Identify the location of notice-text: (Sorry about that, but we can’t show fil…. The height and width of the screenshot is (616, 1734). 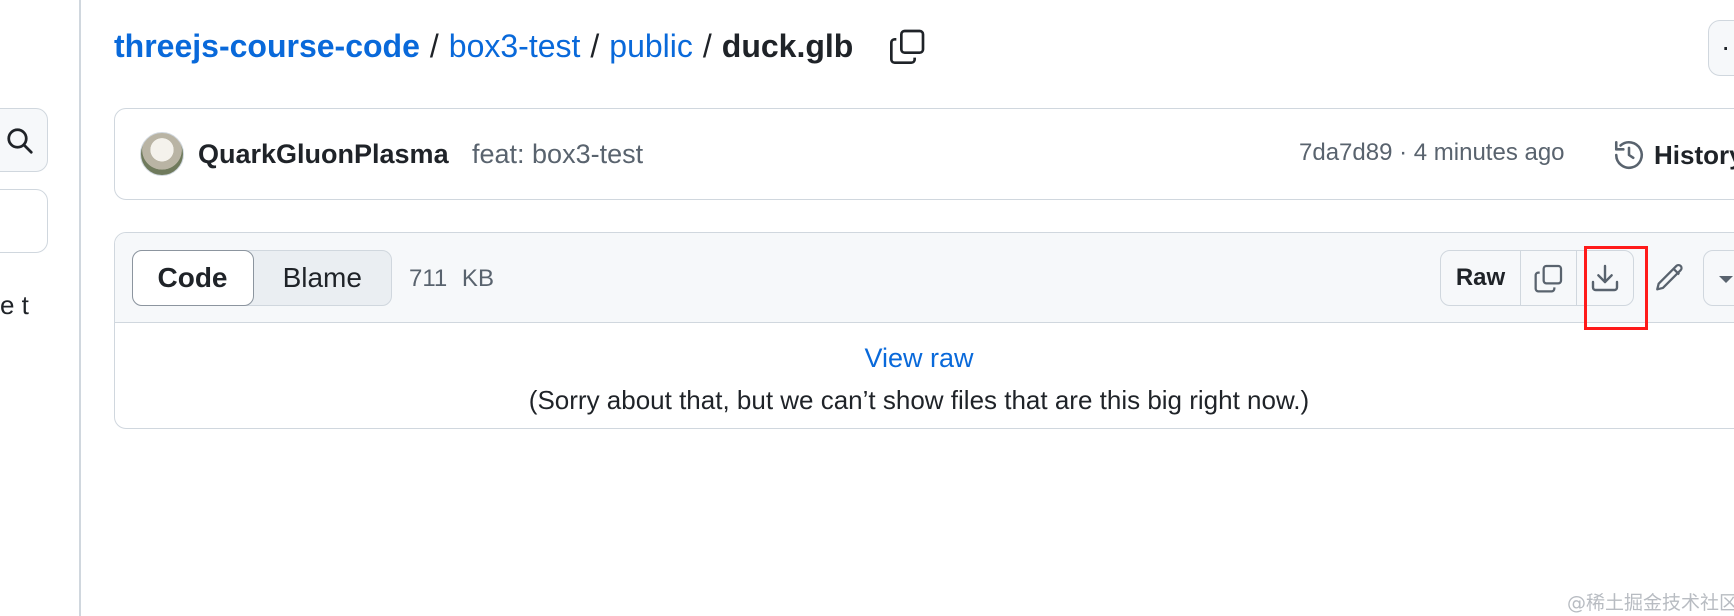
(919, 400).